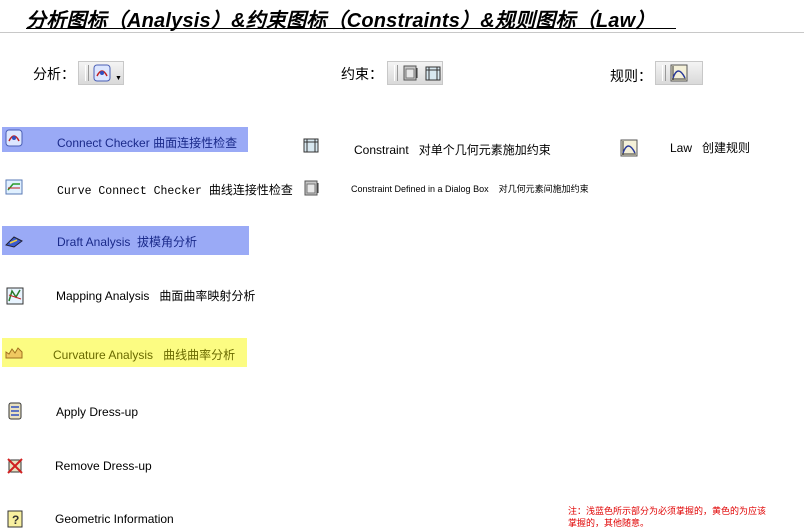 Image resolution: width=804 pixels, height=530 pixels. Describe the element at coordinates (362, 74) in the screenshot. I see `constraint-category-label: 约束：` at that location.